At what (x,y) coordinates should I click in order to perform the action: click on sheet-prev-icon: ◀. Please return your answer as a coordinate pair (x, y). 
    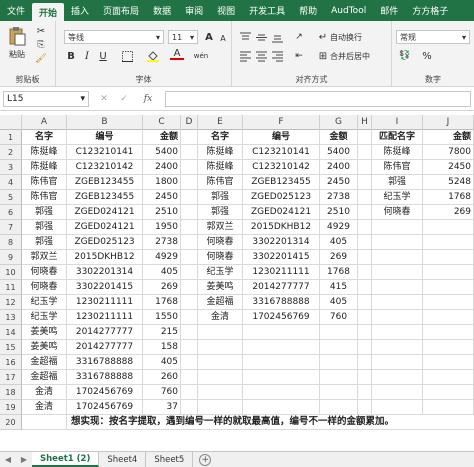
    Looking at the image, I should click on (8, 459).